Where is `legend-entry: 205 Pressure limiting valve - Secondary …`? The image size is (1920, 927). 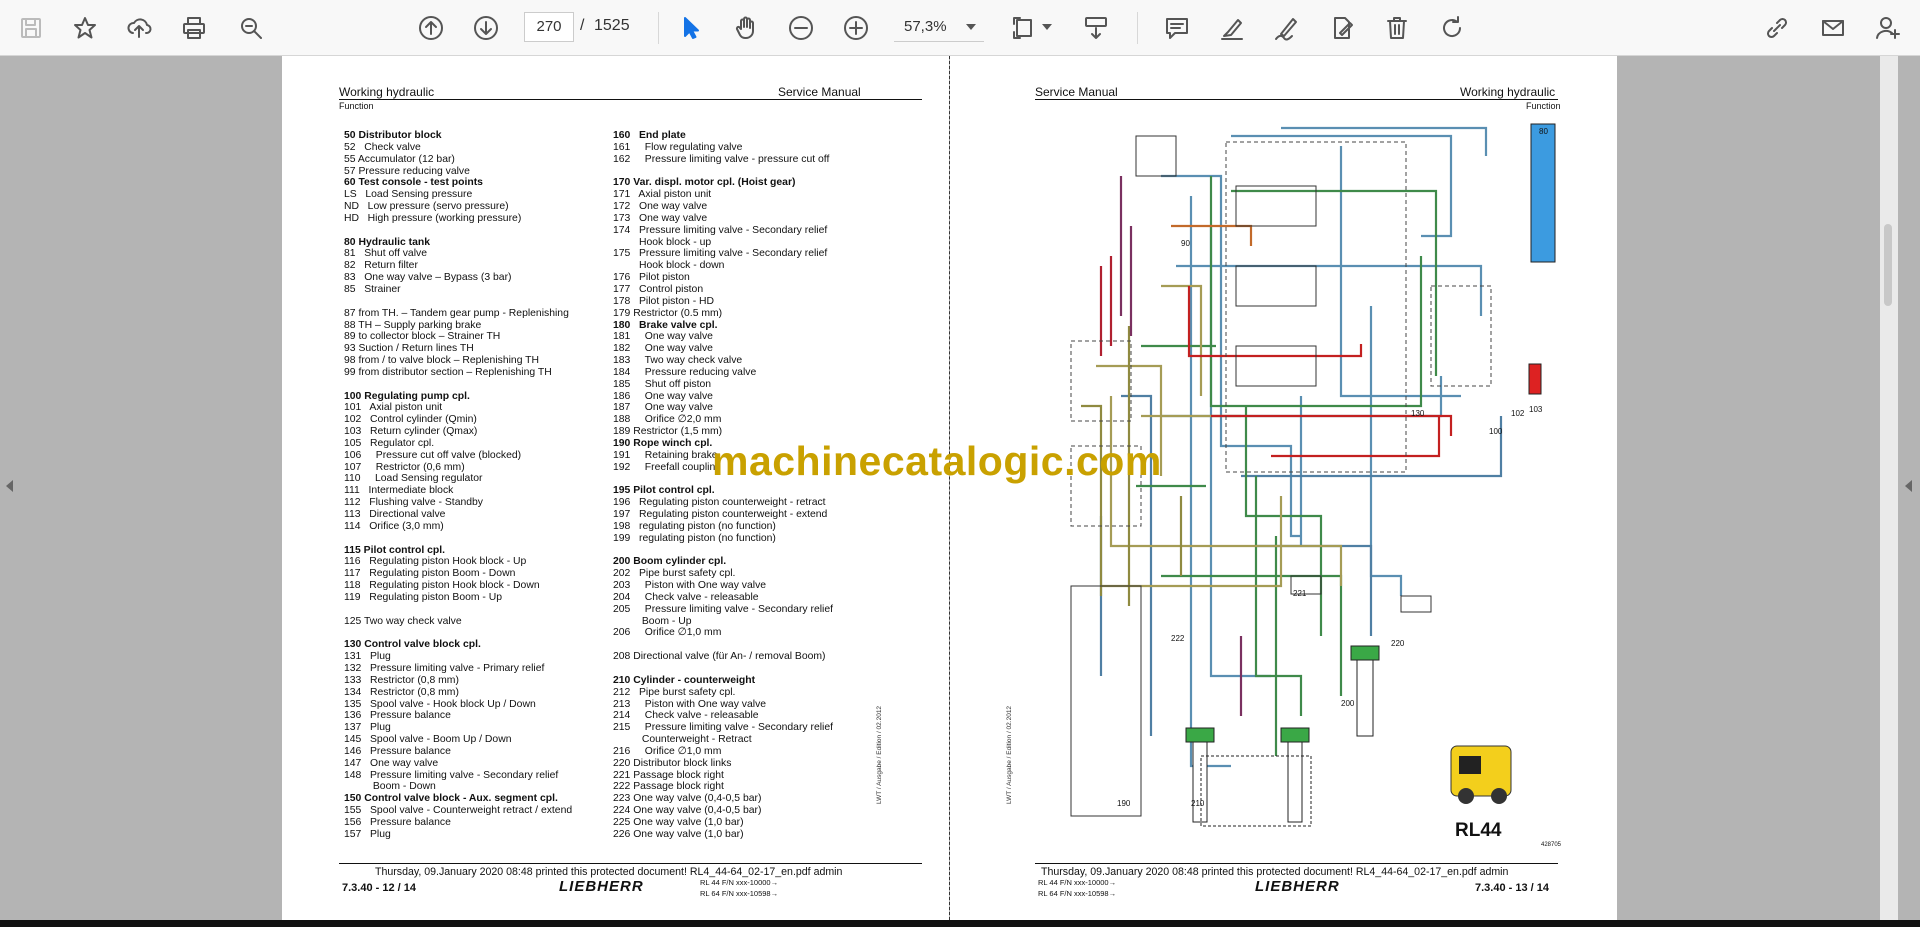 legend-entry: 205 Pressure limiting valve - Secondary … is located at coordinates (723, 609).